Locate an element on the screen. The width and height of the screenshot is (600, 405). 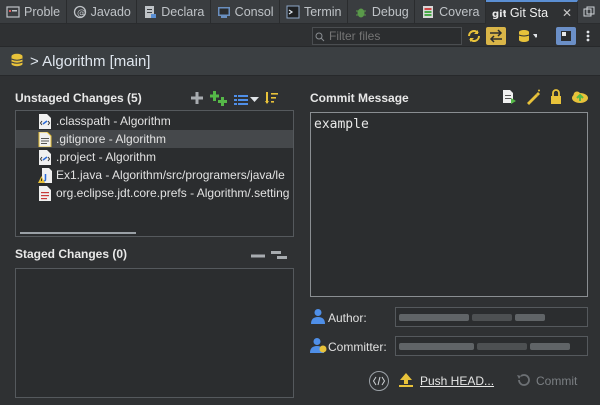
view-toolbar is located at coordinates (300, 35).